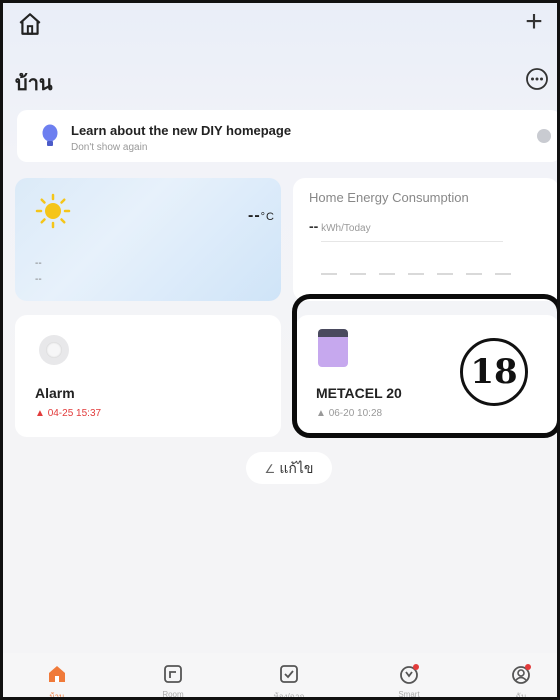  I want to click on alarm-device-icon, so click(54, 350).